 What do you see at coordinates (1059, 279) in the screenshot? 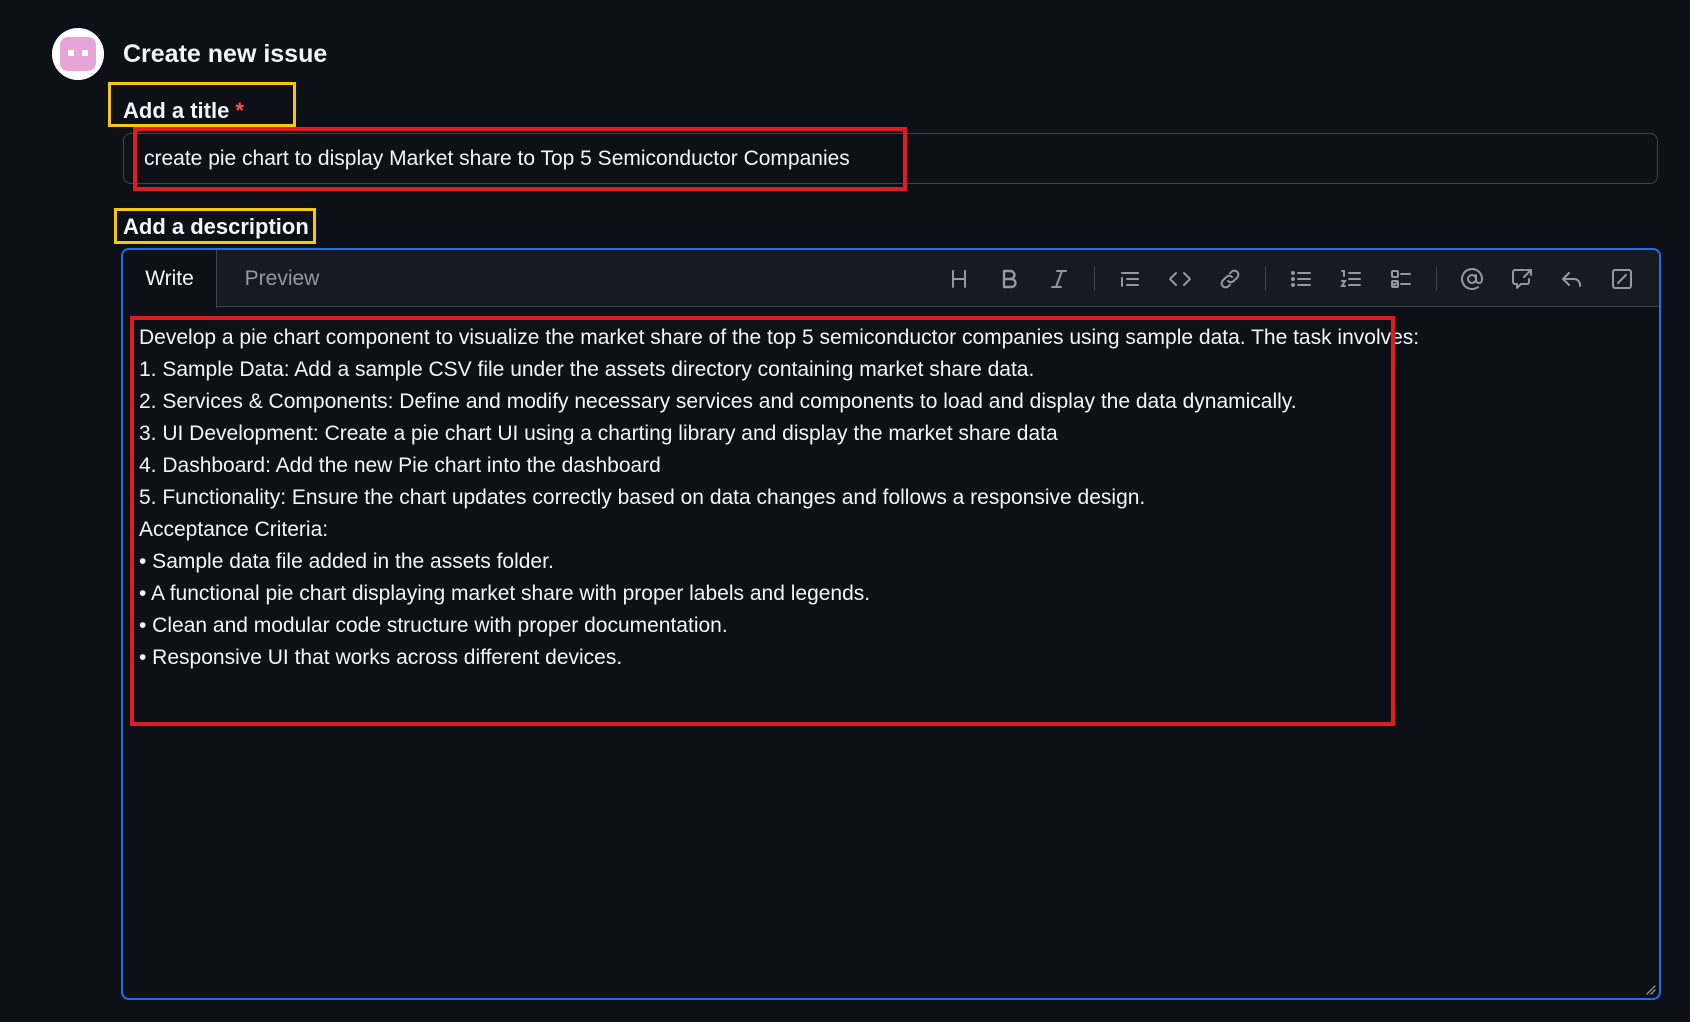
I see `italic-icon` at bounding box center [1059, 279].